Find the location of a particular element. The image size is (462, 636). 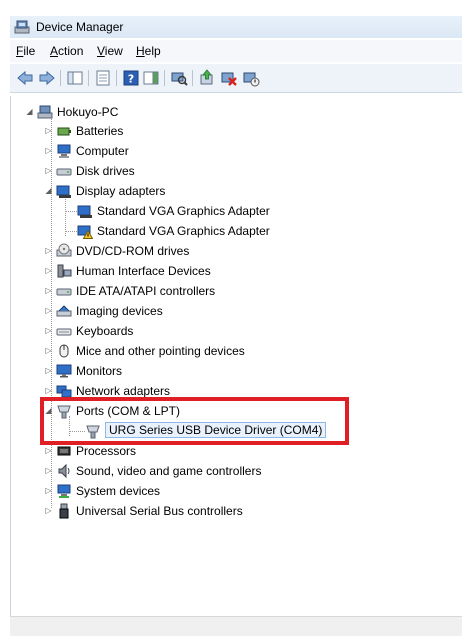

disk-drive-icon is located at coordinates (64, 171).